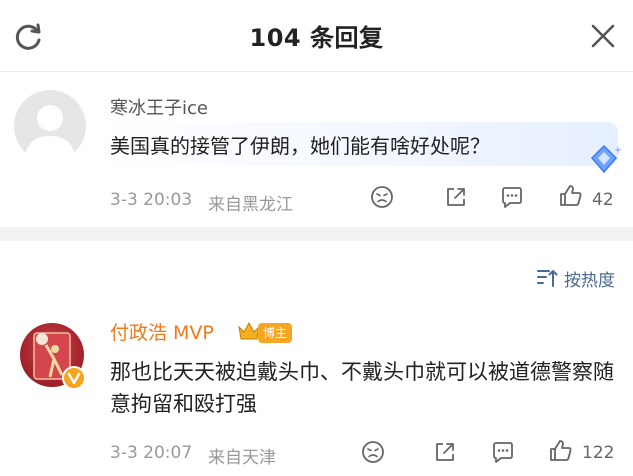  Describe the element at coordinates (316, 234) in the screenshot. I see `divider` at that location.